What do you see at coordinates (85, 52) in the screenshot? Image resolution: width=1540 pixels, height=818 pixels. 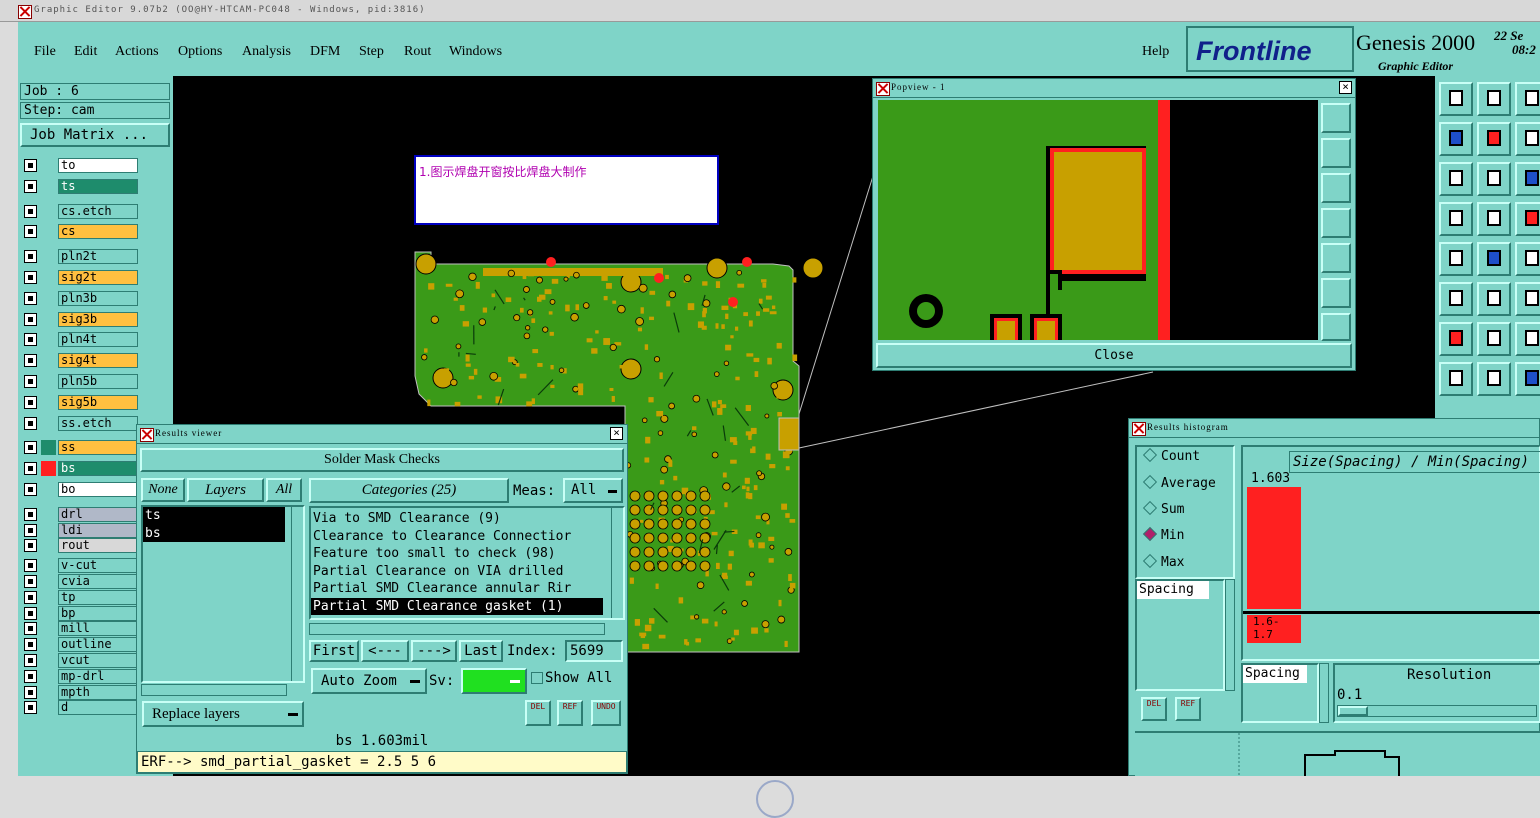 I see `menu-edit: Edit` at bounding box center [85, 52].